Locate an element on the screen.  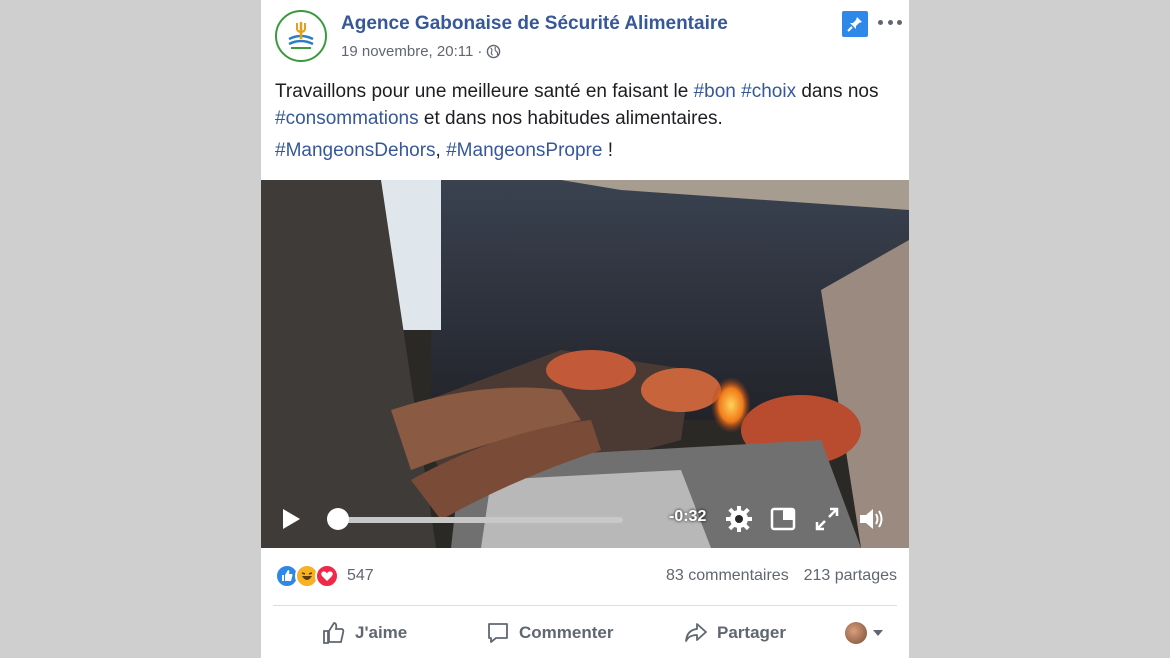
hashtag-choix: #choix is located at coordinates (768, 91).